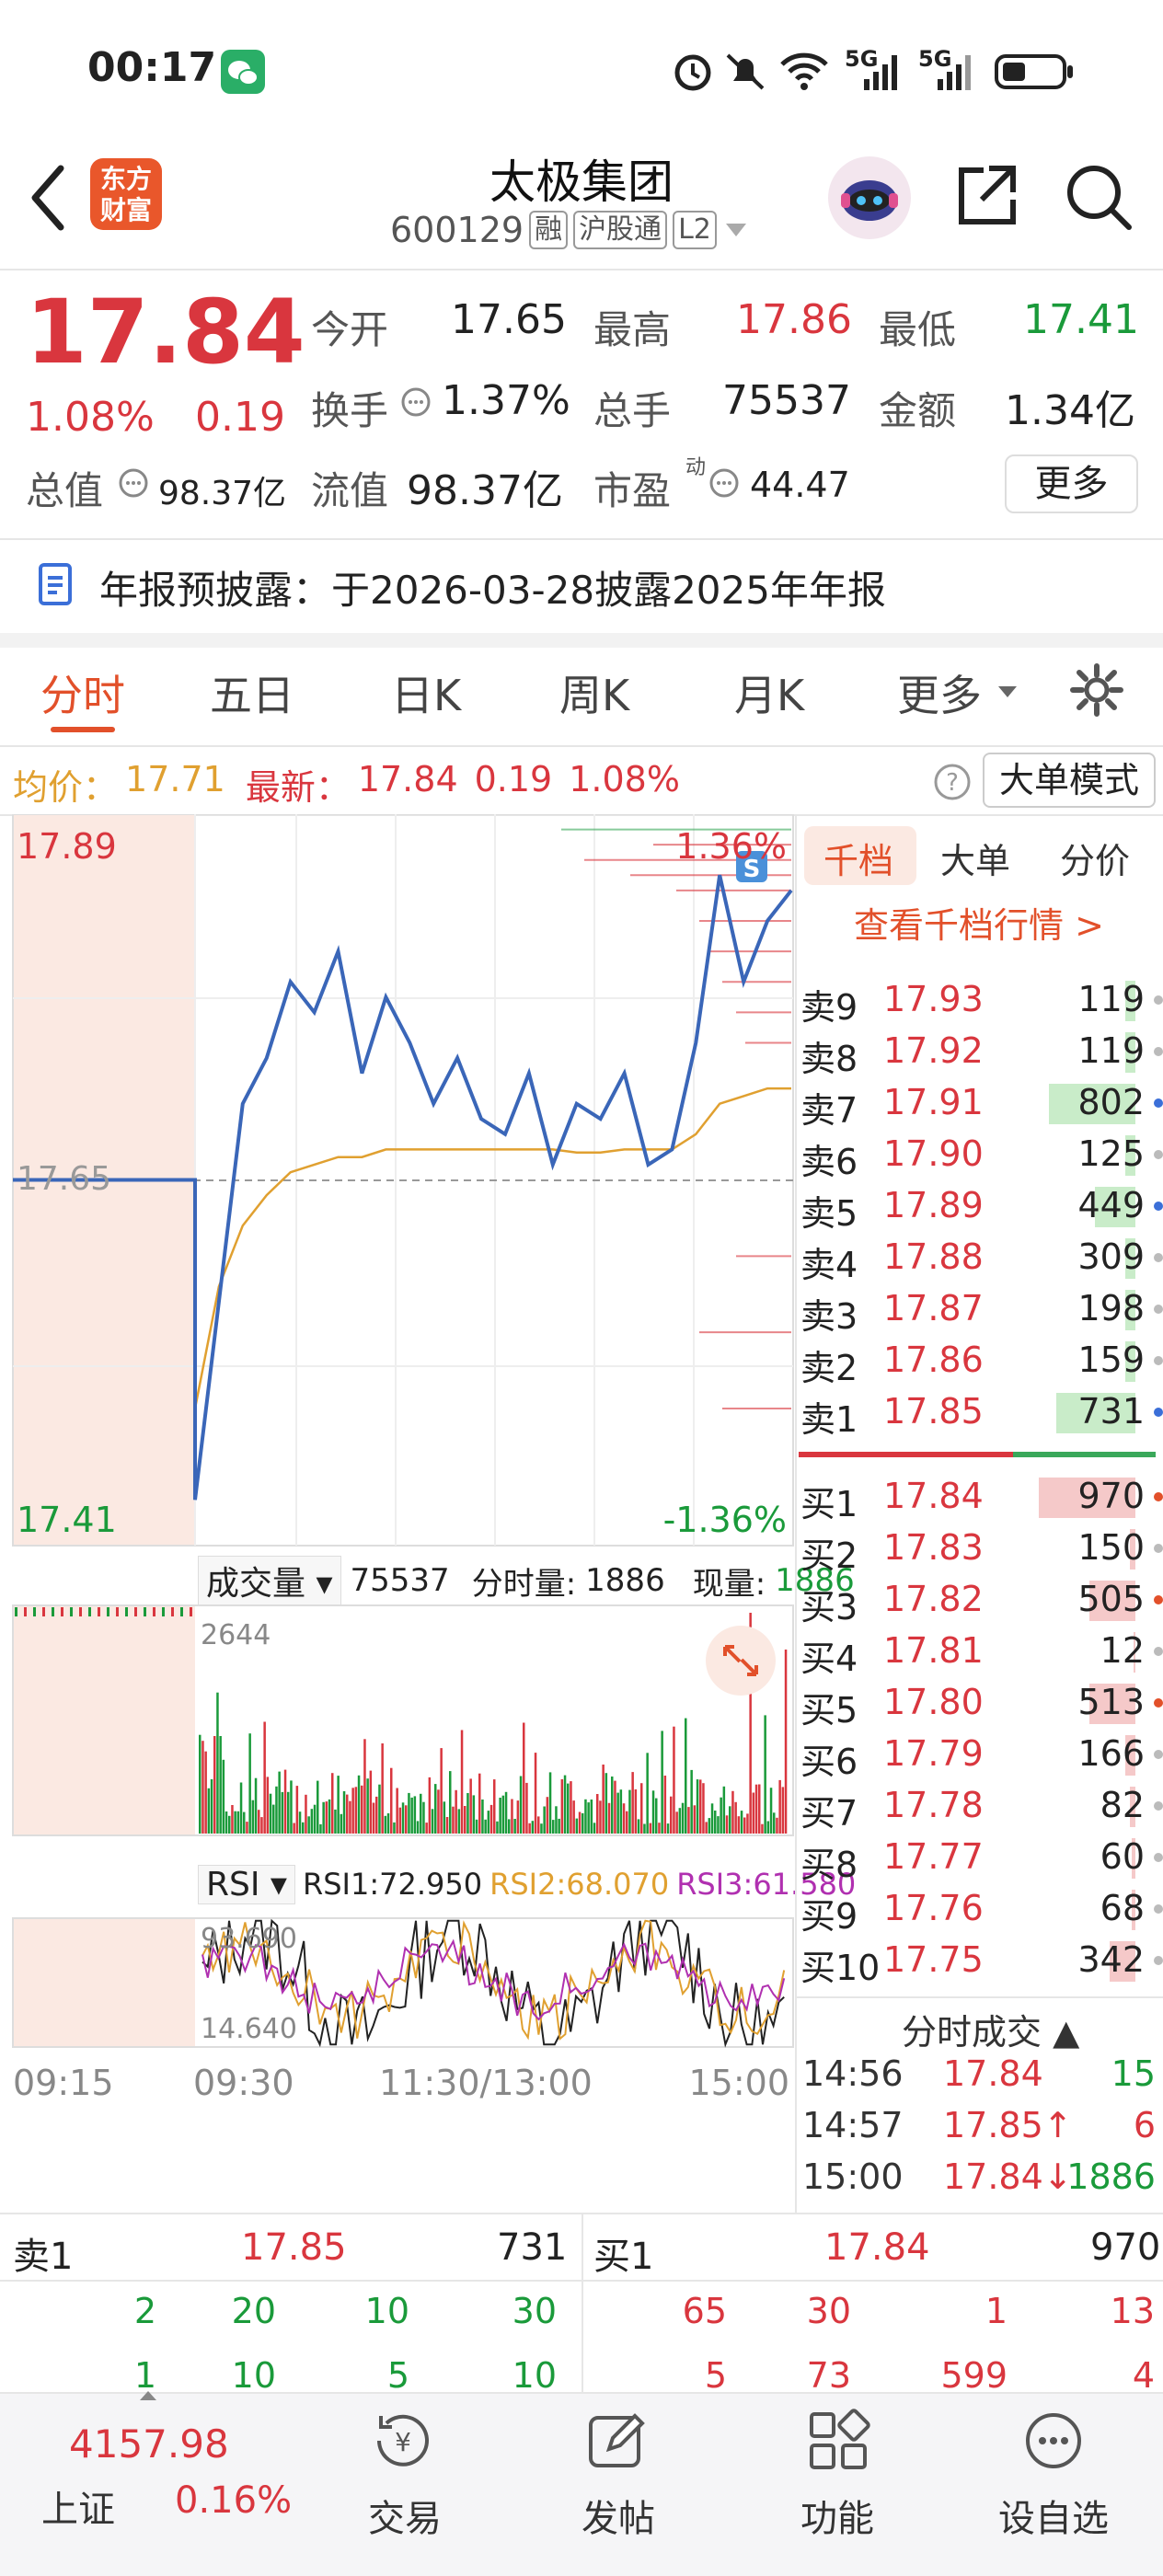 This screenshot has width=1163, height=2576. I want to click on tab-thousand-levels: 千档, so click(858, 858).